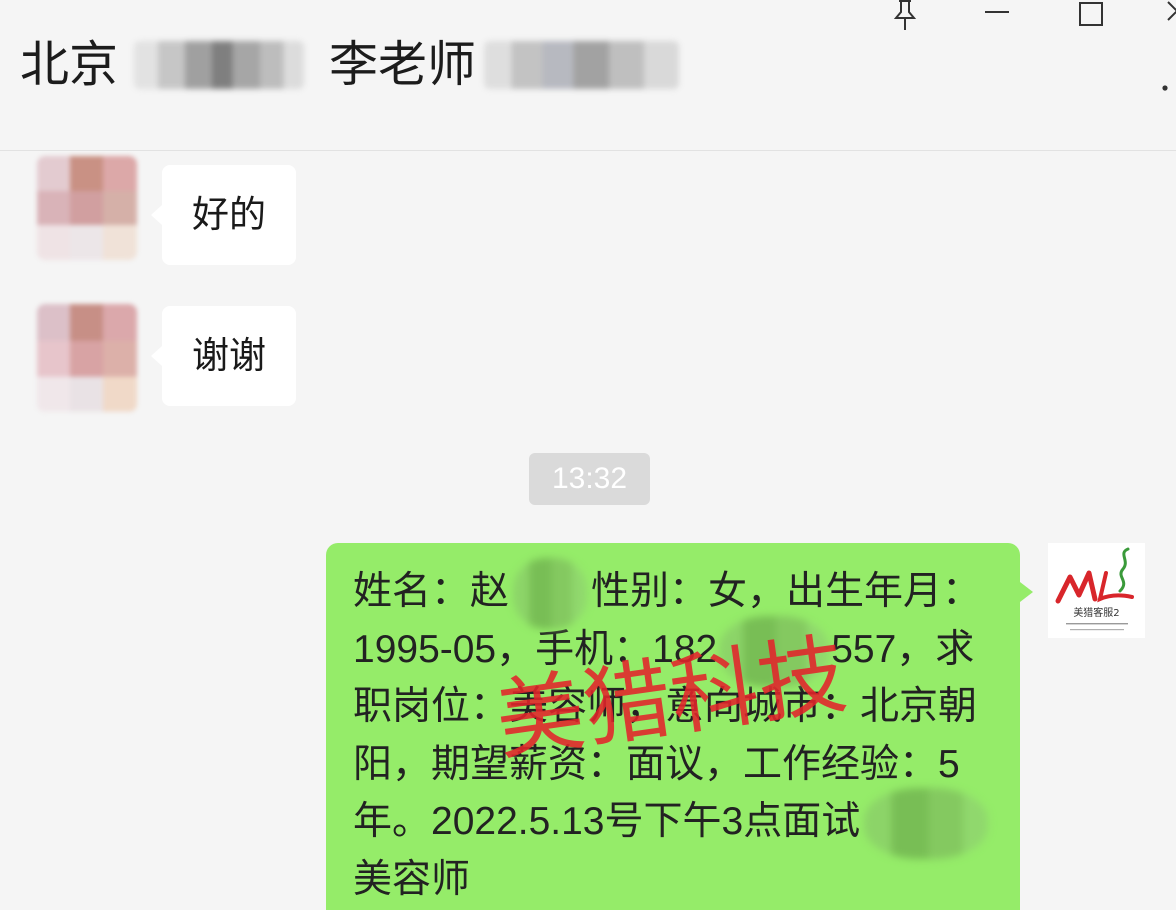  I want to click on message-bubble: 谢谢, so click(223, 356).